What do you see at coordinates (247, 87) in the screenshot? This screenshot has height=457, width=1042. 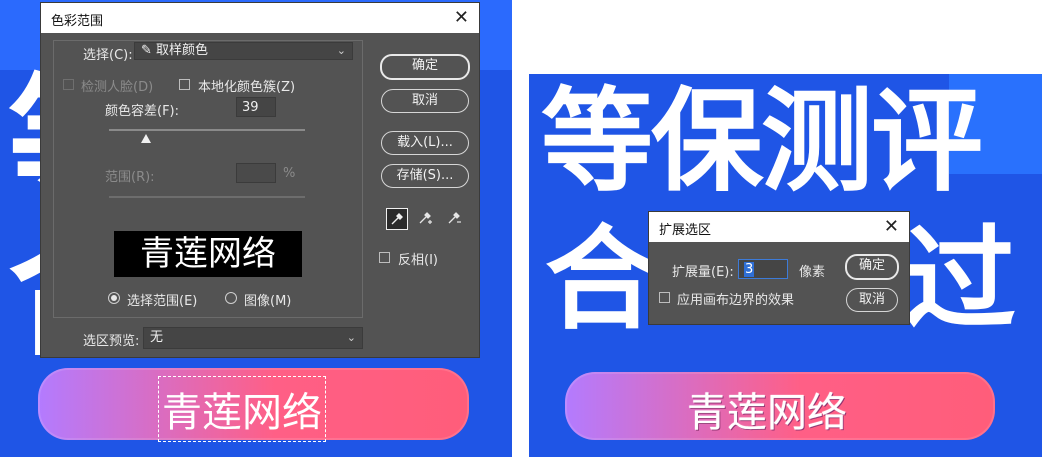 I see `localized-clusters-label: 本地化颜色簇(Z)` at bounding box center [247, 87].